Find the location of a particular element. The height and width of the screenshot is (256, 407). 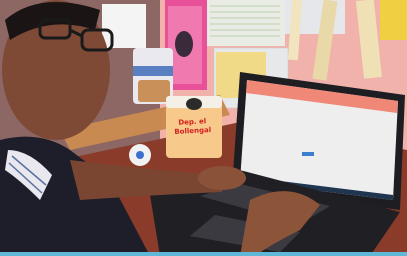

cartoon-figure is located at coordinates (184, 44).